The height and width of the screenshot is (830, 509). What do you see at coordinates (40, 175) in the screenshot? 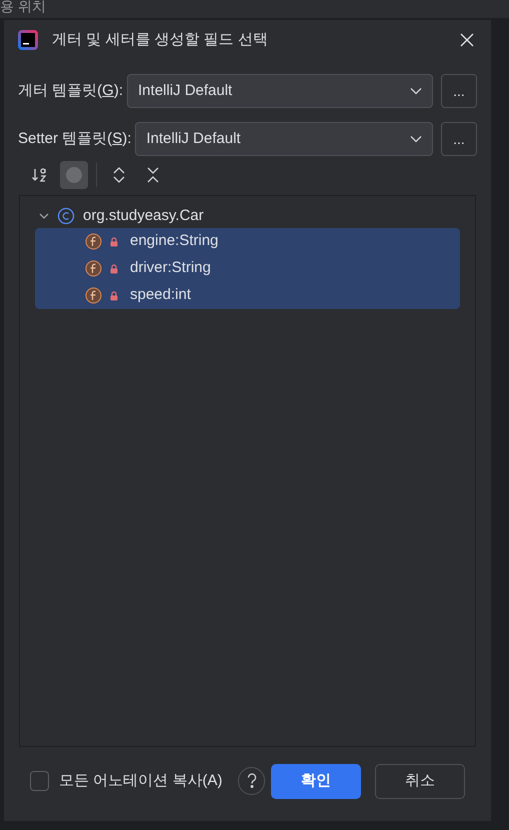
I see `sort-icon` at bounding box center [40, 175].